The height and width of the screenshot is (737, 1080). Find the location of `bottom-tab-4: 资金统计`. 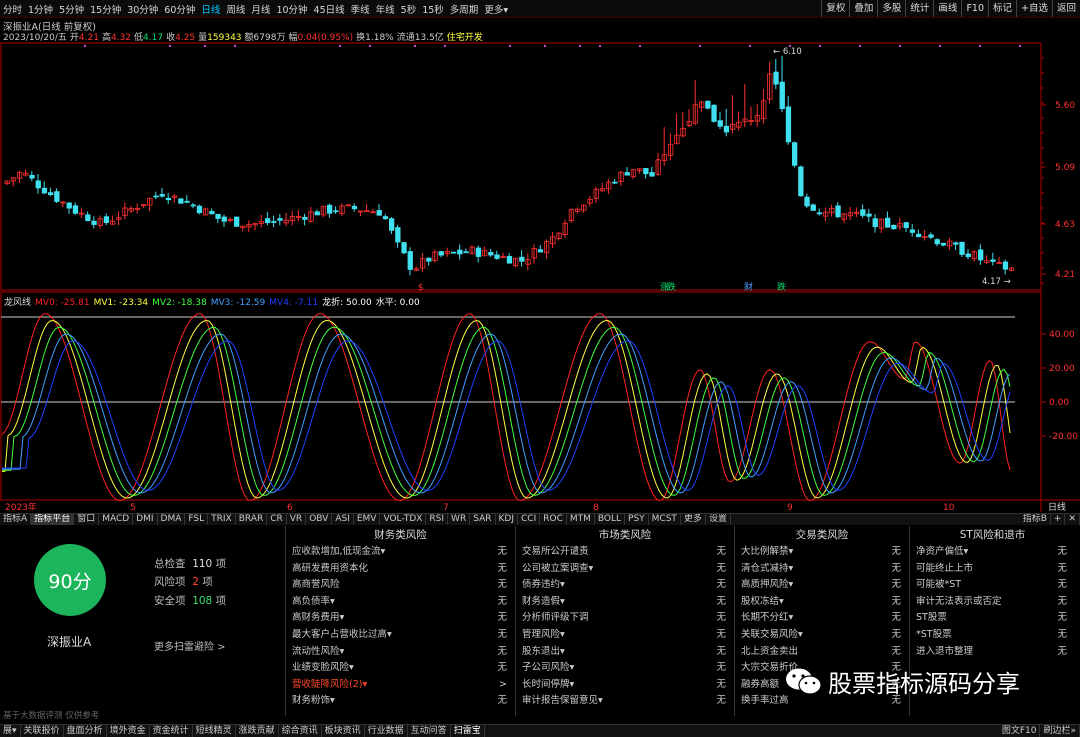

bottom-tab-4: 资金统计 is located at coordinates (171, 731).